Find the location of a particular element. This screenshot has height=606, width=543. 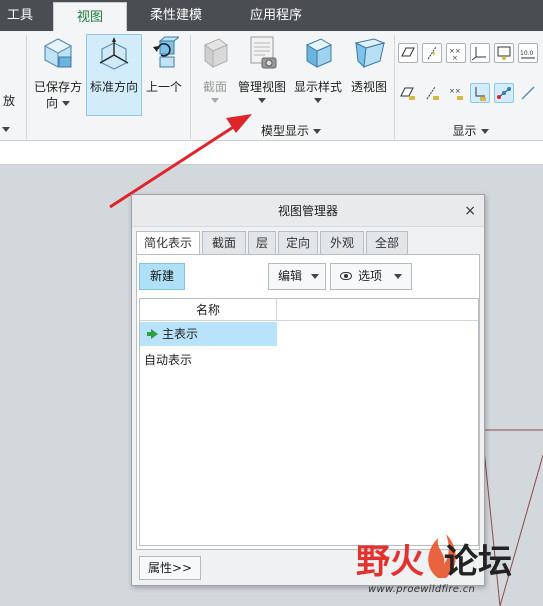

annotation-display-button is located at coordinates (504, 53).